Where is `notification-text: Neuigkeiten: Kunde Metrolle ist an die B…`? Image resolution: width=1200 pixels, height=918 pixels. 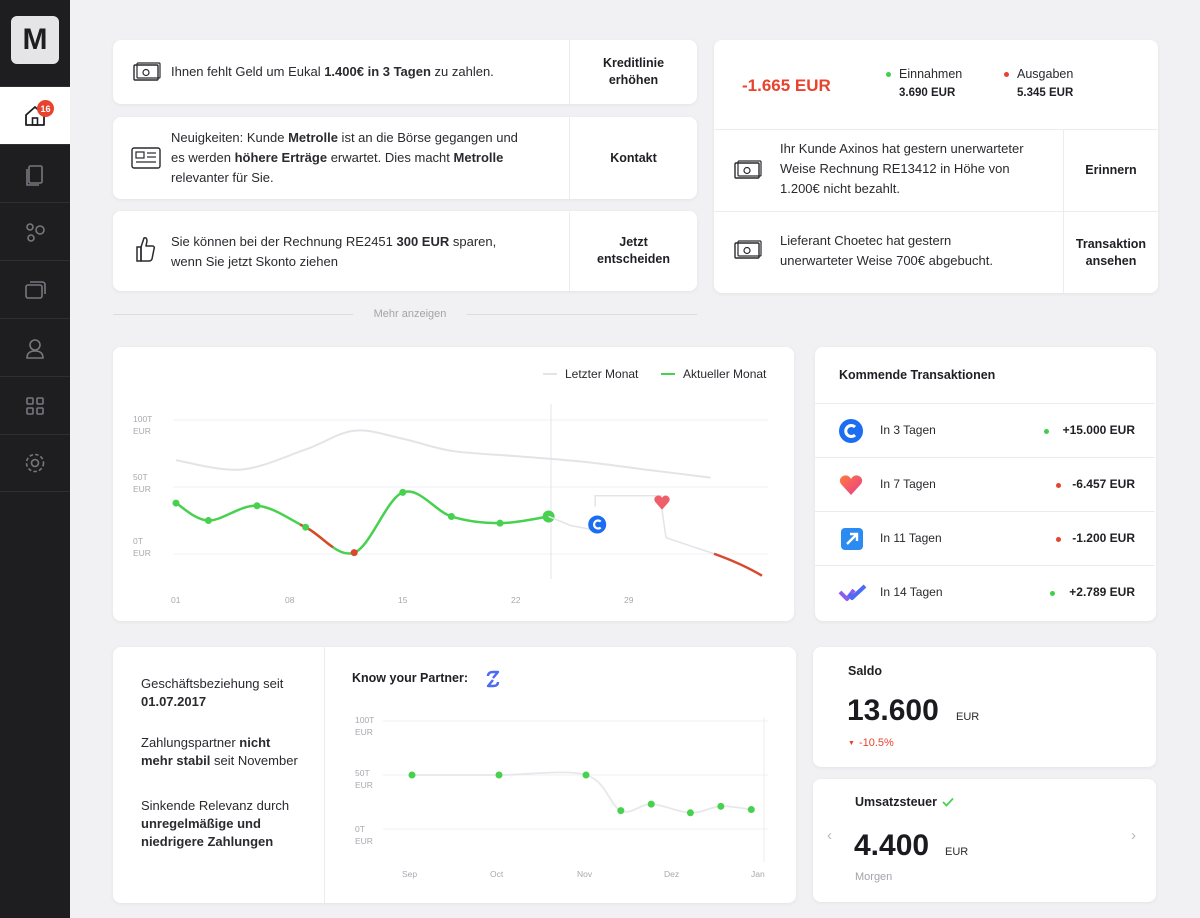 notification-text: Neuigkeiten: Kunde Metrolle ist an die B… is located at coordinates (344, 157).